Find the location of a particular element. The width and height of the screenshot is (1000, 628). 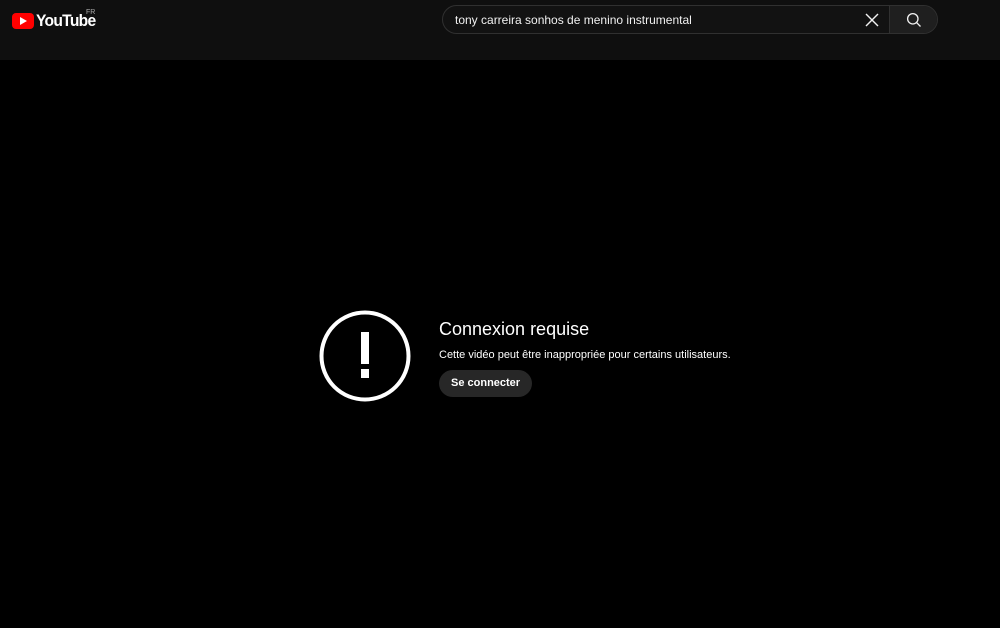

search-box is located at coordinates (690, 19).